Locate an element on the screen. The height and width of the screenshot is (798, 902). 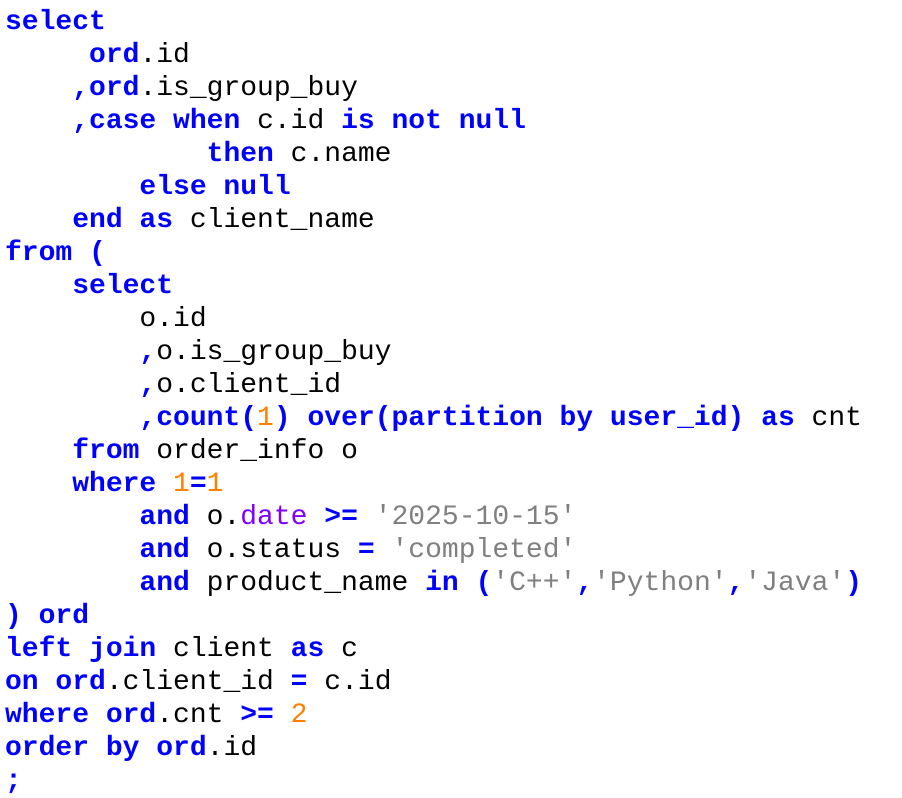
code-line: ; is located at coordinates (453, 781).